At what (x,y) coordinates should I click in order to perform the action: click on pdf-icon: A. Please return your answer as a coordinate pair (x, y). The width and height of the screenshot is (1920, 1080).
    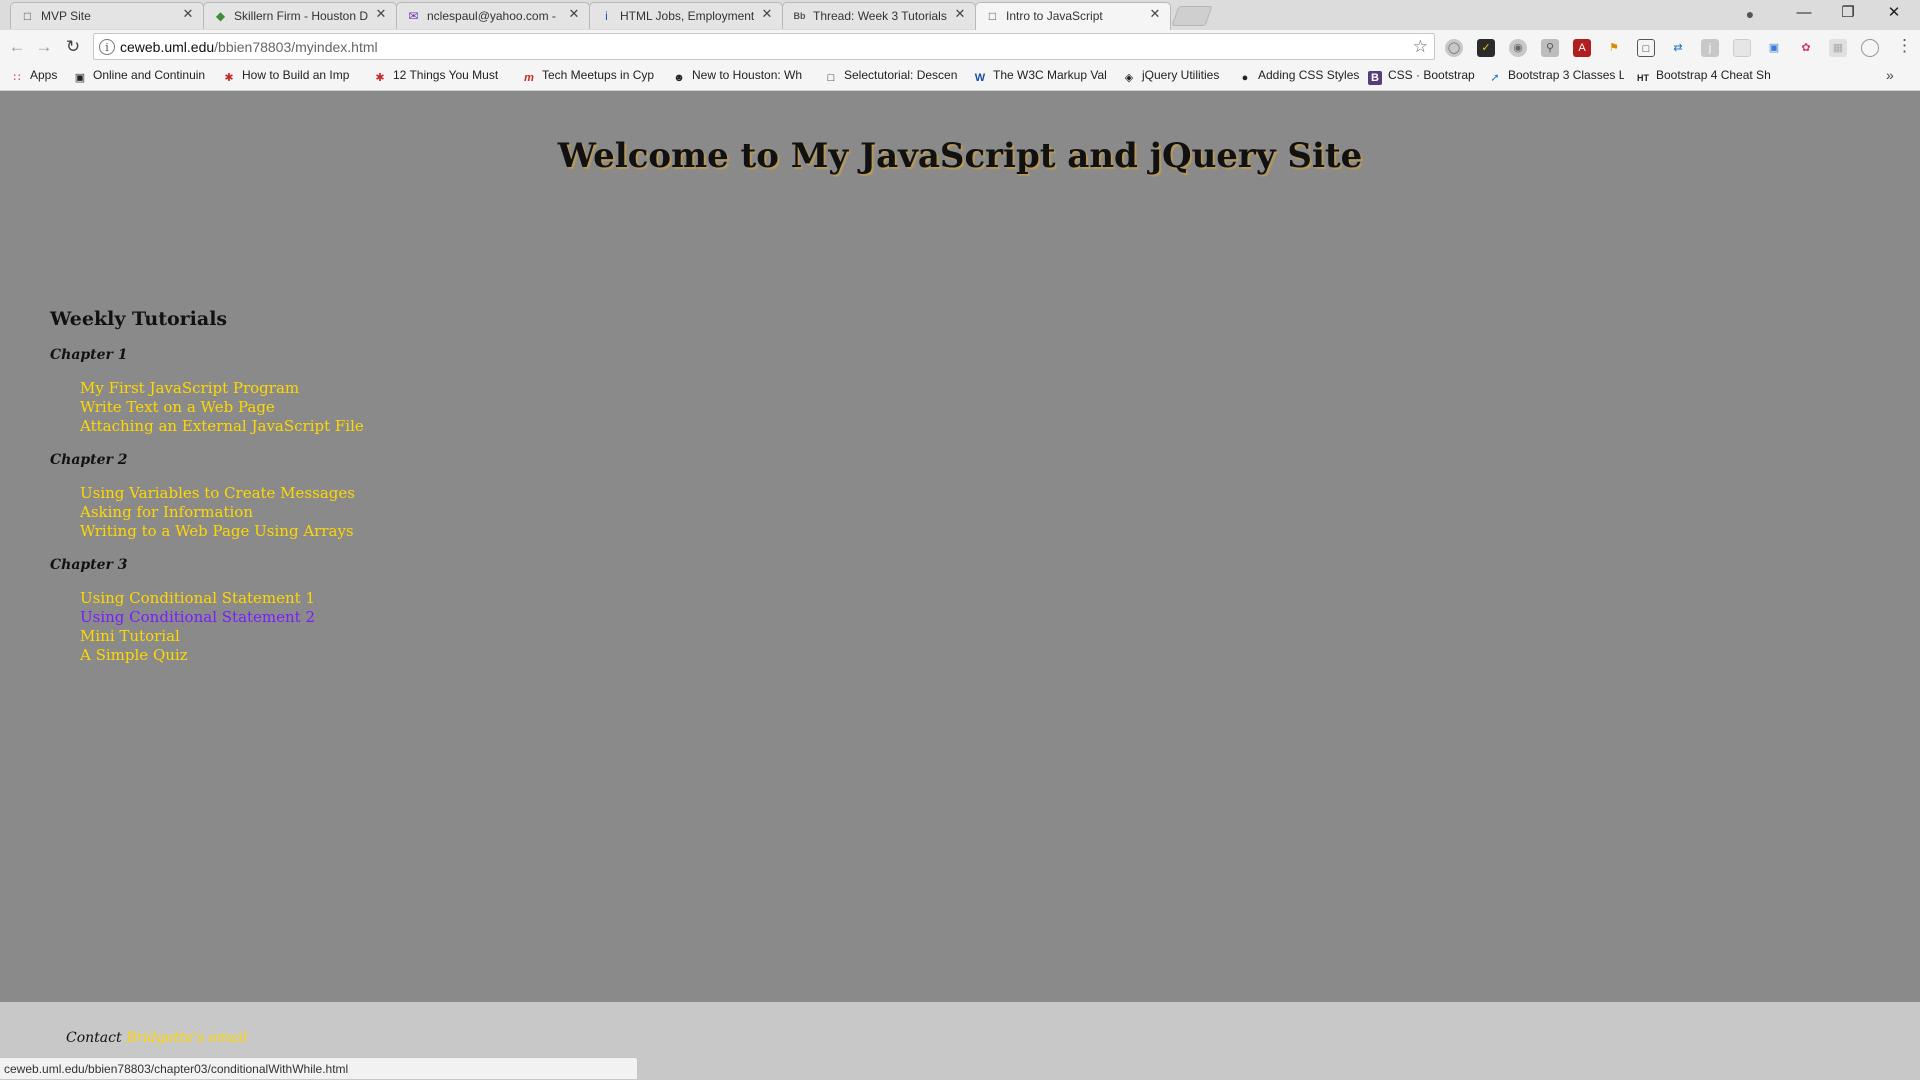
    Looking at the image, I should click on (1582, 48).